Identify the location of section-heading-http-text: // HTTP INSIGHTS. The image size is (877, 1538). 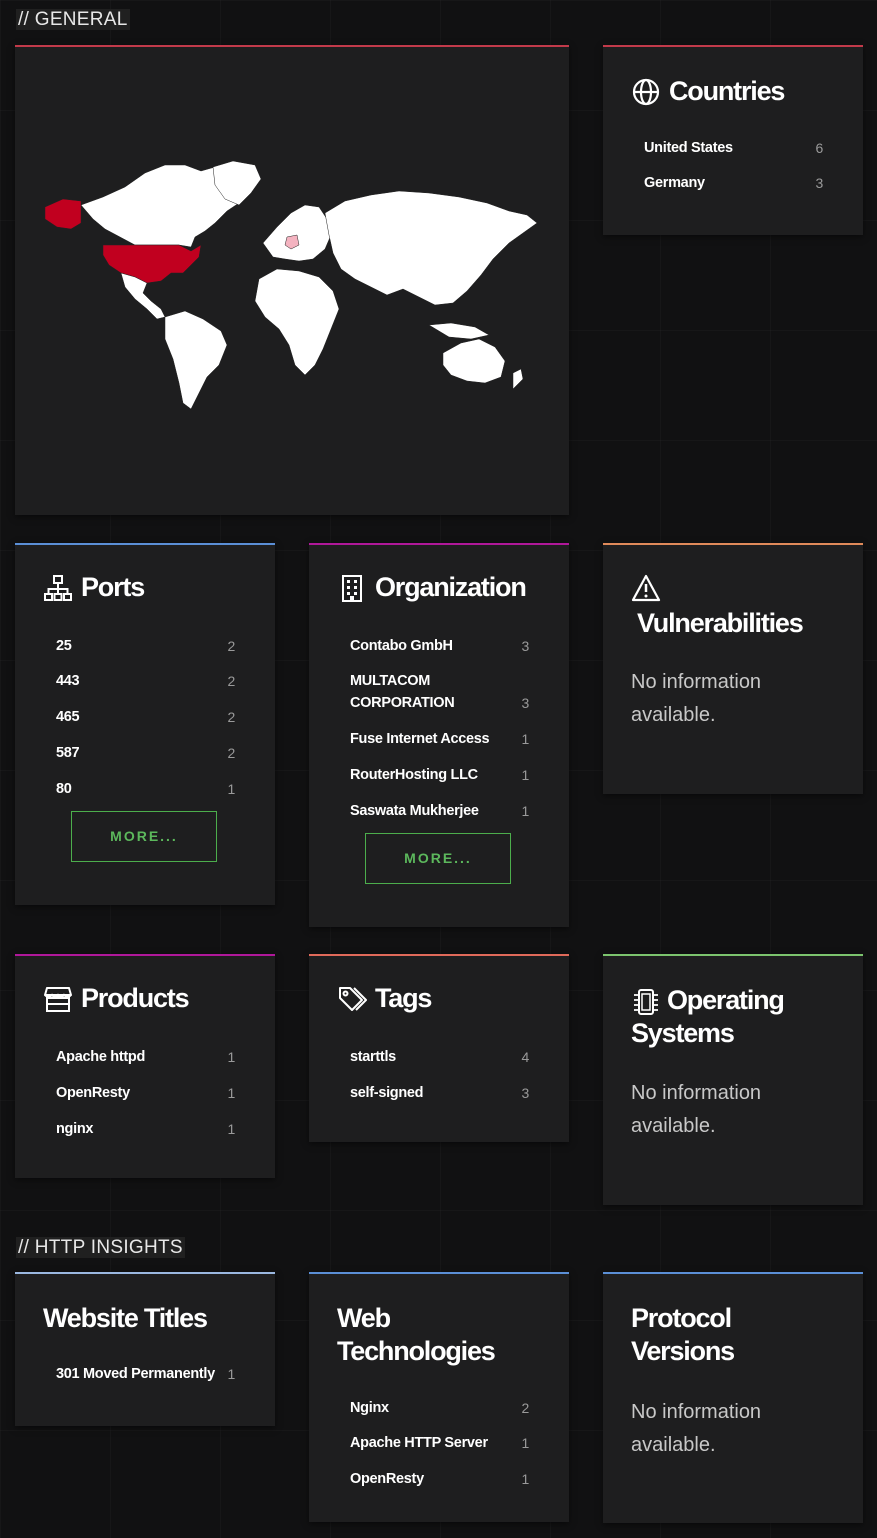
(100, 1247).